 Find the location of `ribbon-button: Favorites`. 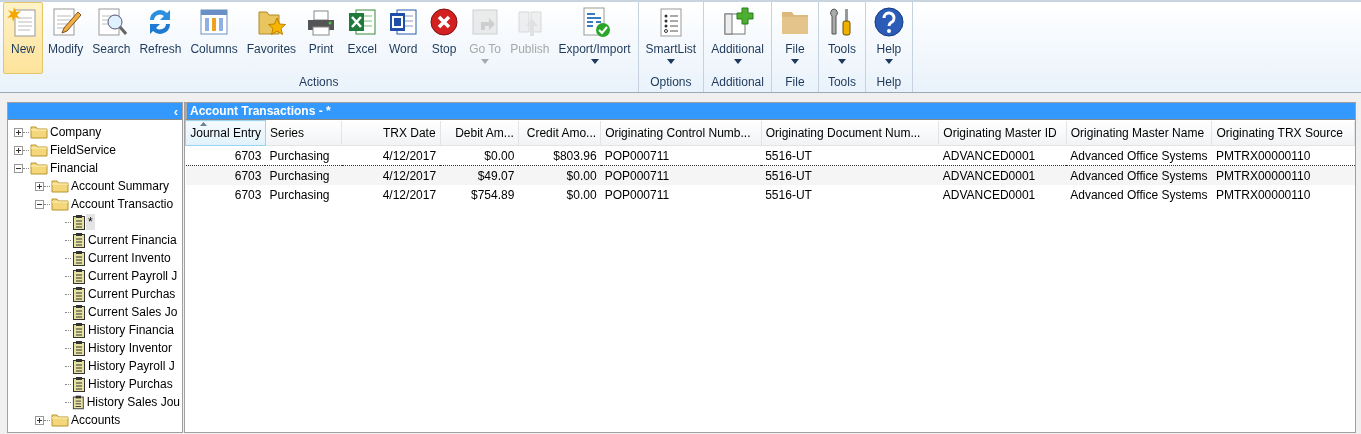

ribbon-button: Favorites is located at coordinates (271, 38).